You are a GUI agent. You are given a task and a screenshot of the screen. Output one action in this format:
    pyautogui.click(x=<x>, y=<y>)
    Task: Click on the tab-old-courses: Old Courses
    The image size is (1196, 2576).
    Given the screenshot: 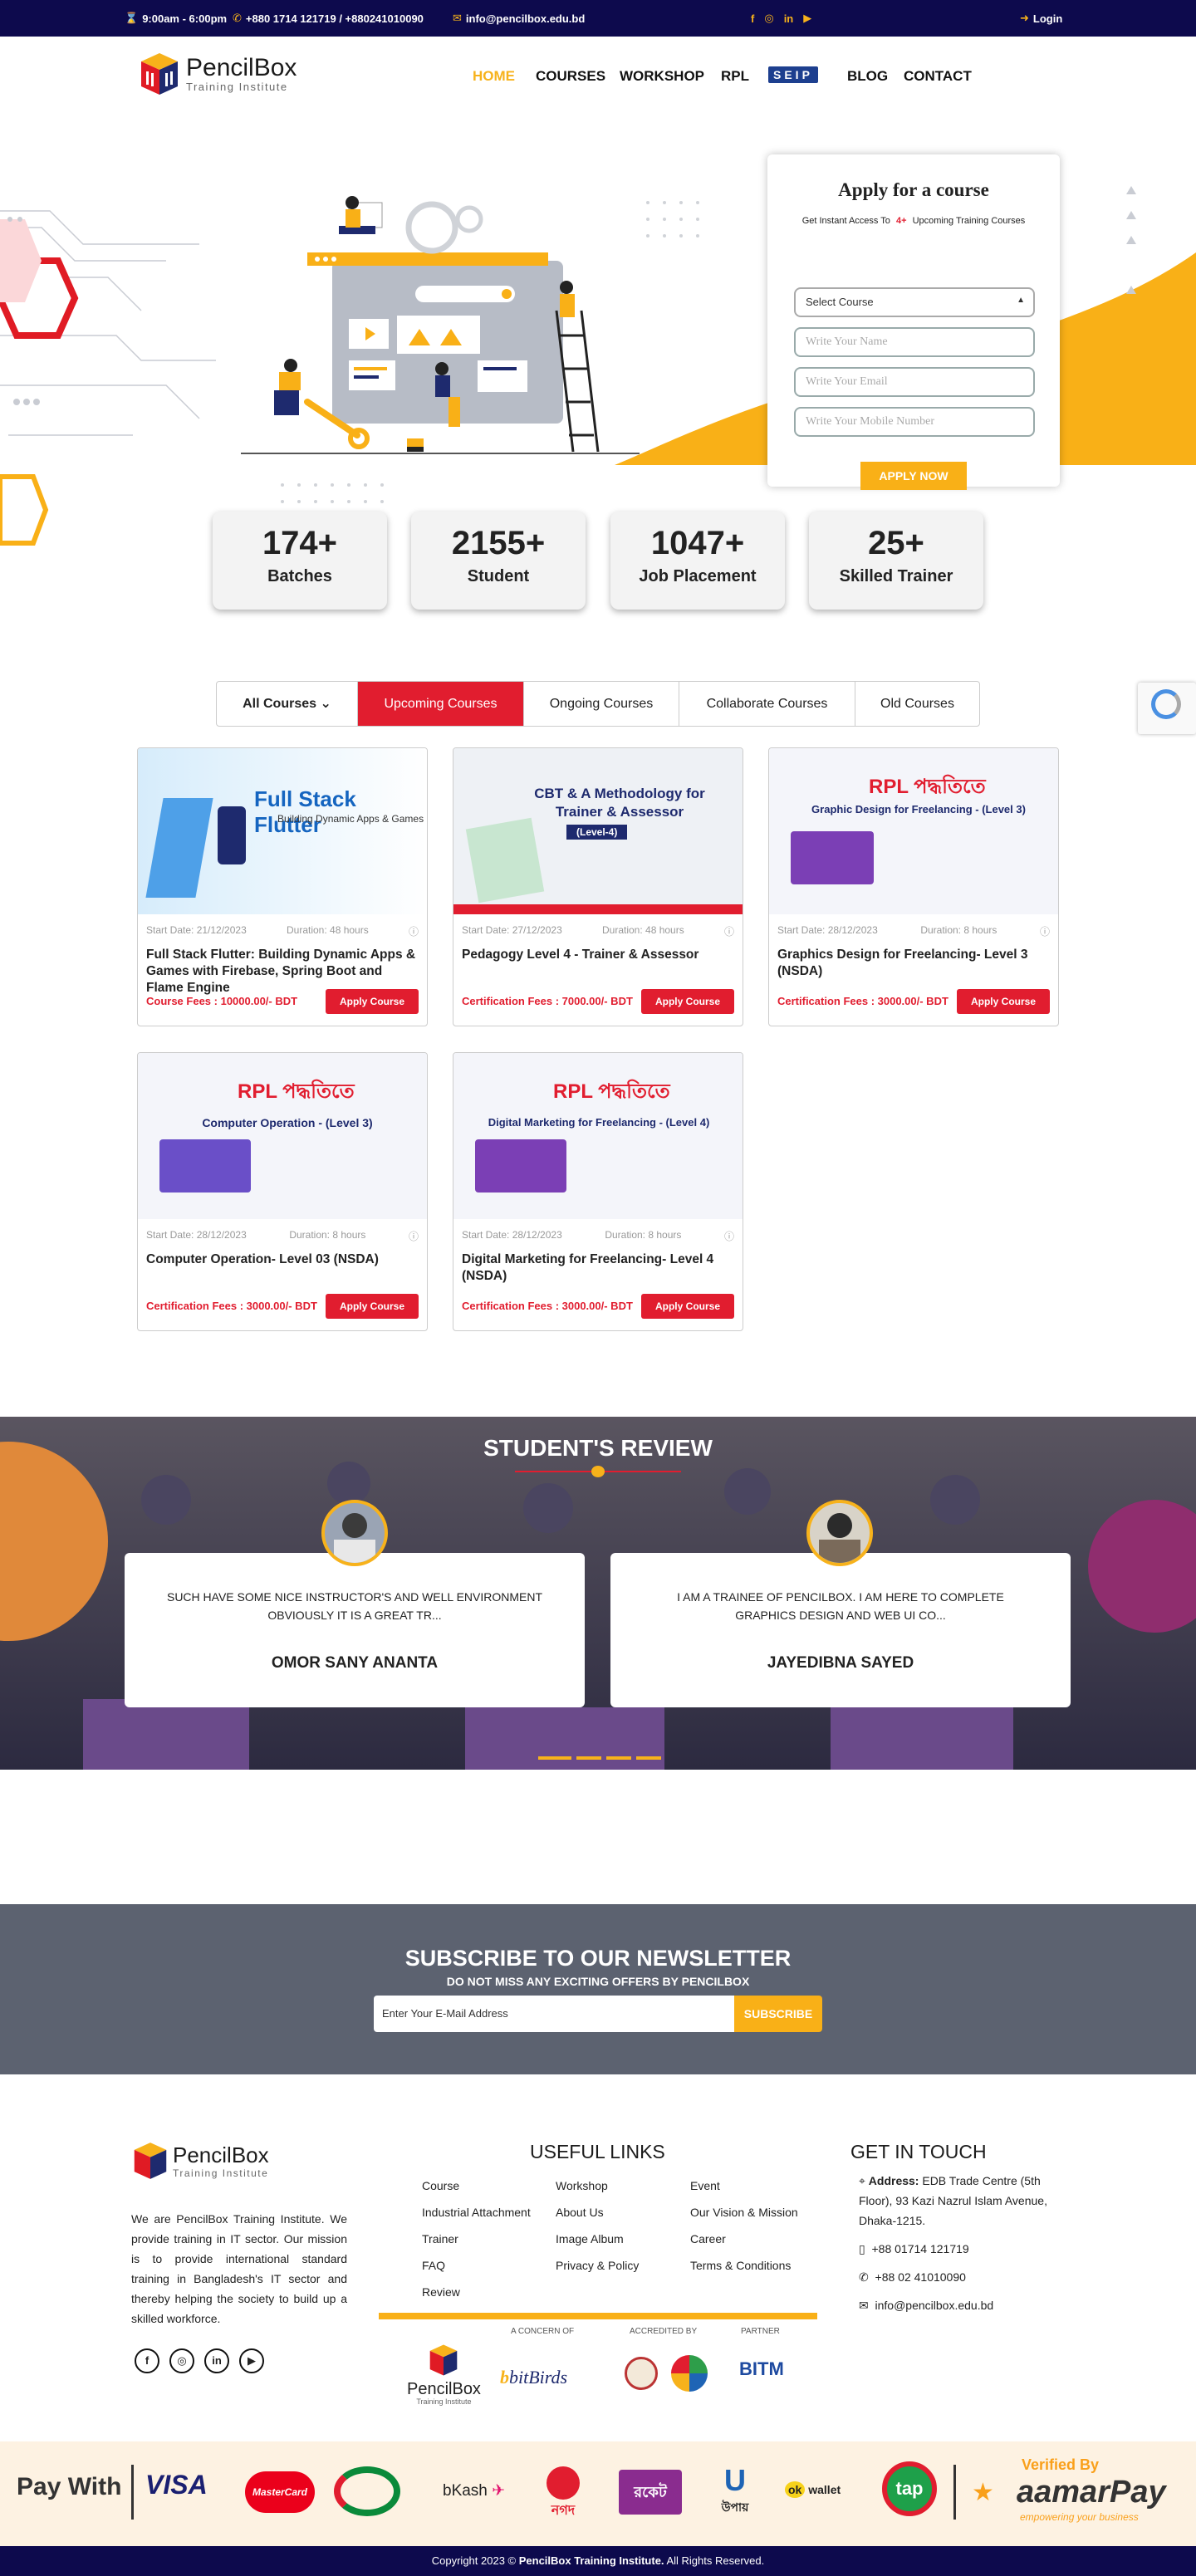 What is the action you would take?
    pyautogui.click(x=917, y=704)
    